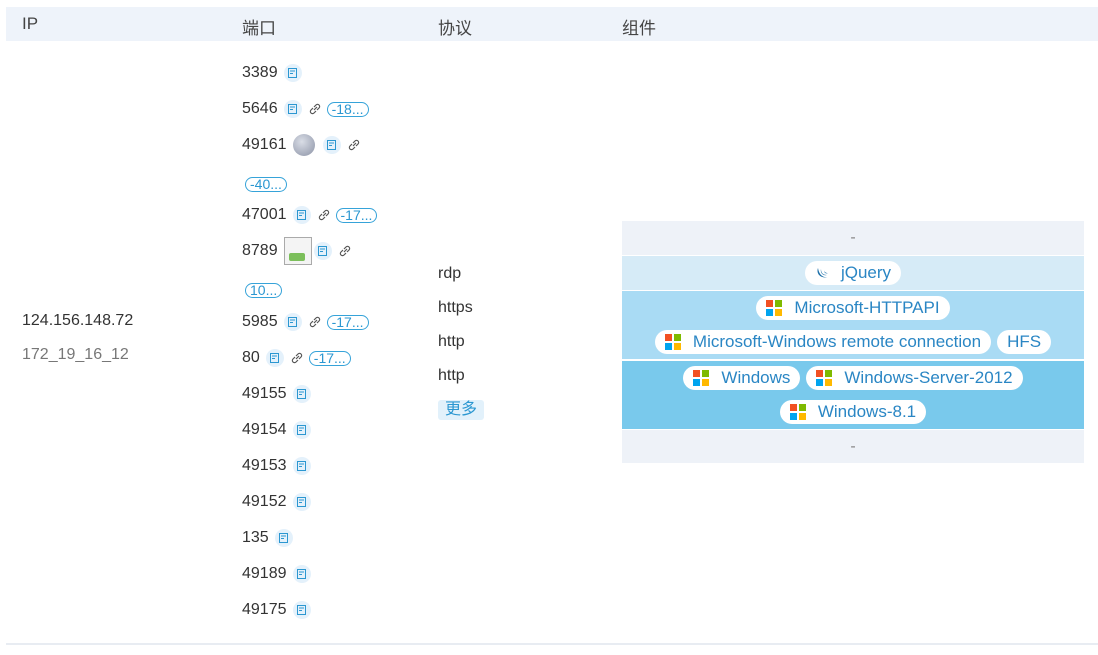 This screenshot has width=1098, height=655. I want to click on port-row: 49152, so click(279, 502).